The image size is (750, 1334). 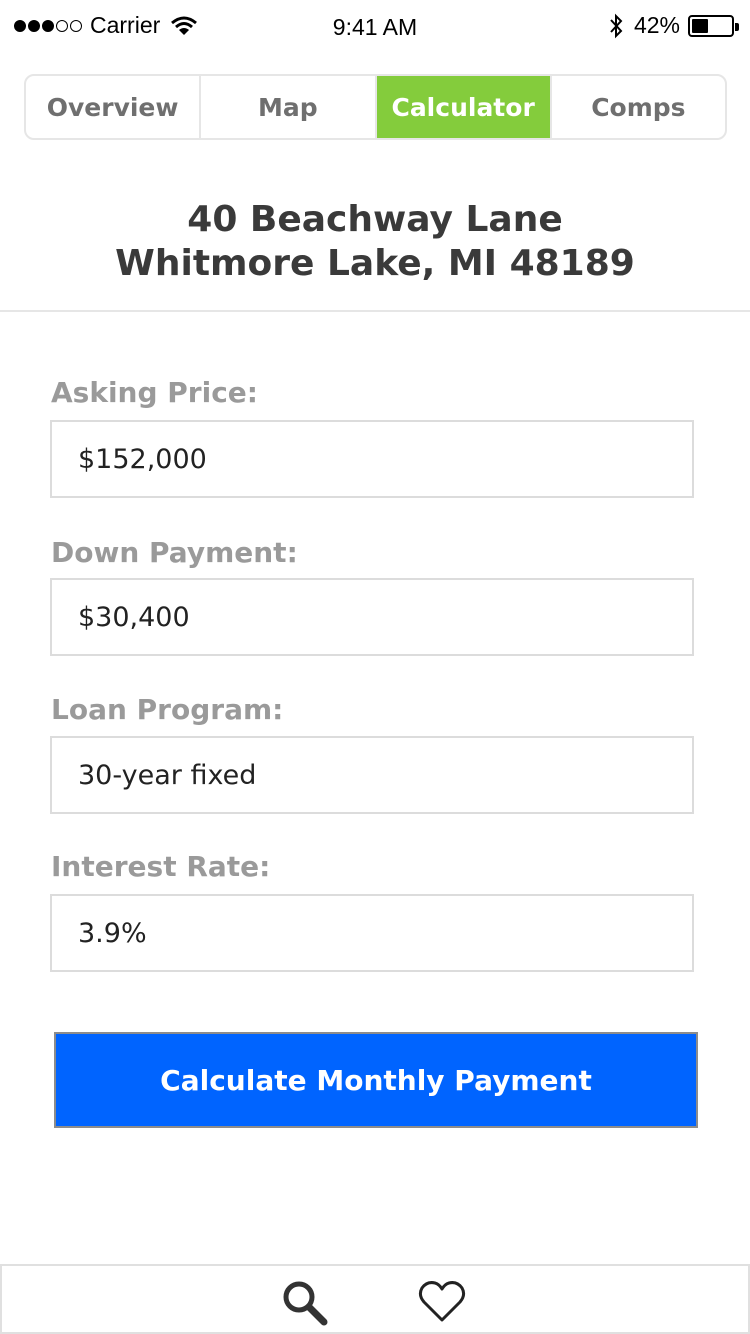 I want to click on asking-price-input, so click(x=372, y=459).